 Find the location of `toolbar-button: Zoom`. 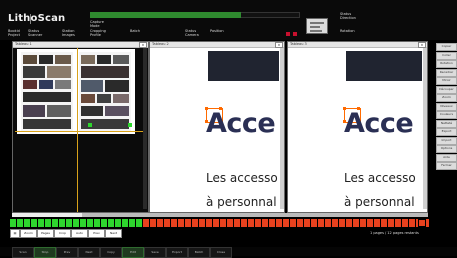

toolbar-button: Zoom is located at coordinates (28, 233).